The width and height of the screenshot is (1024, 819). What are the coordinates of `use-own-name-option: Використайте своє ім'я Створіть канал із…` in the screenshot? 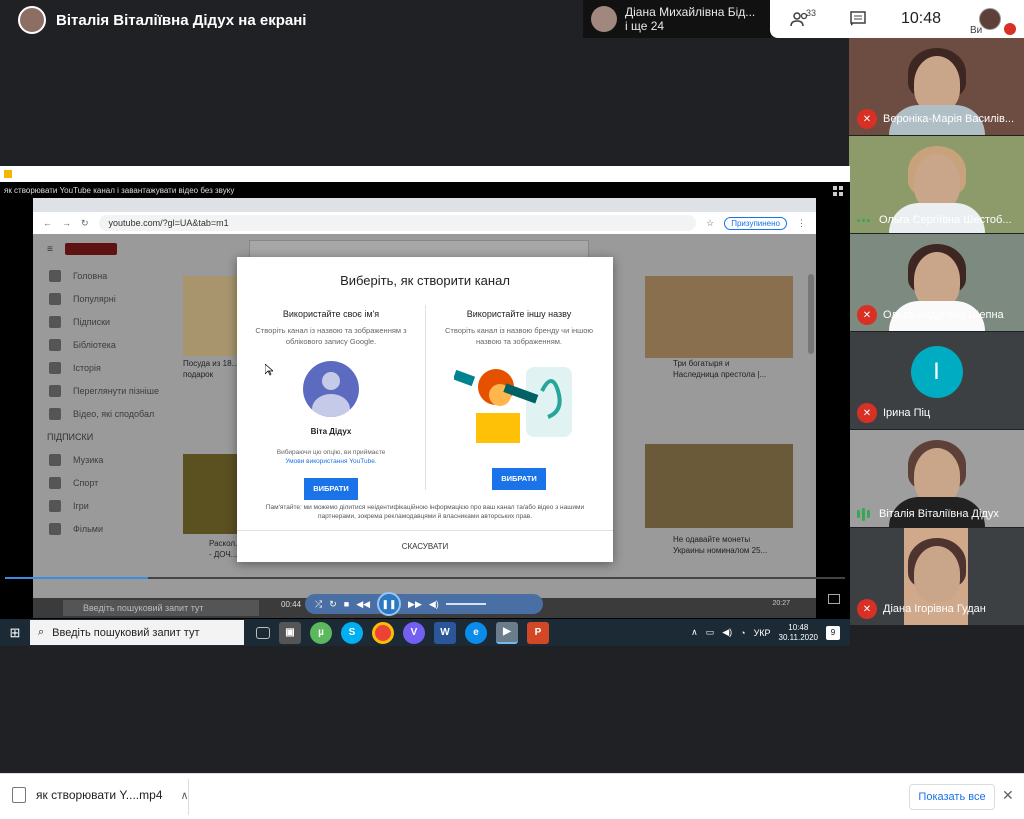 It's located at (331, 402).